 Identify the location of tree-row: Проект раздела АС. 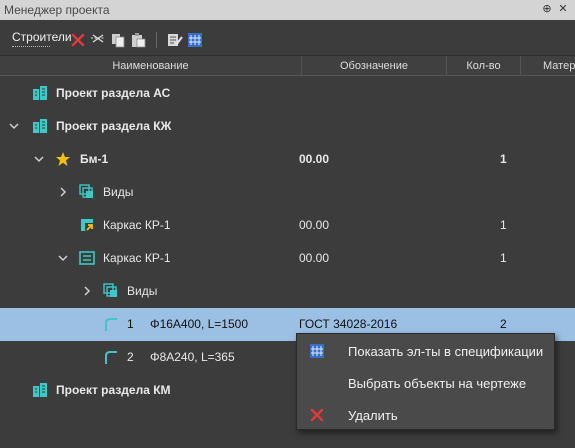
(287, 93).